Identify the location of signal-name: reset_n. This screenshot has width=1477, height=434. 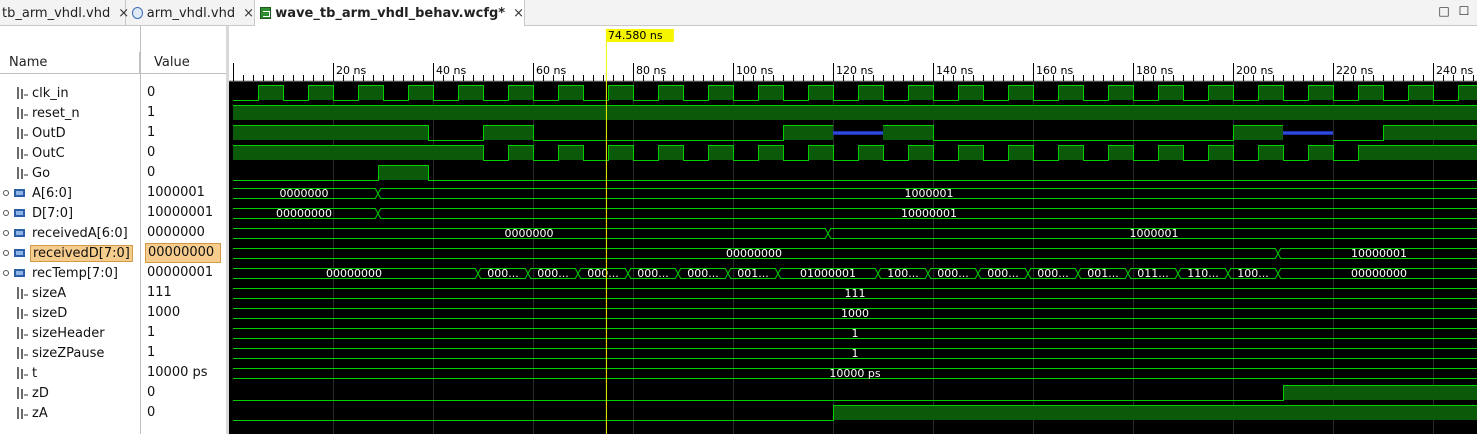
(56, 113).